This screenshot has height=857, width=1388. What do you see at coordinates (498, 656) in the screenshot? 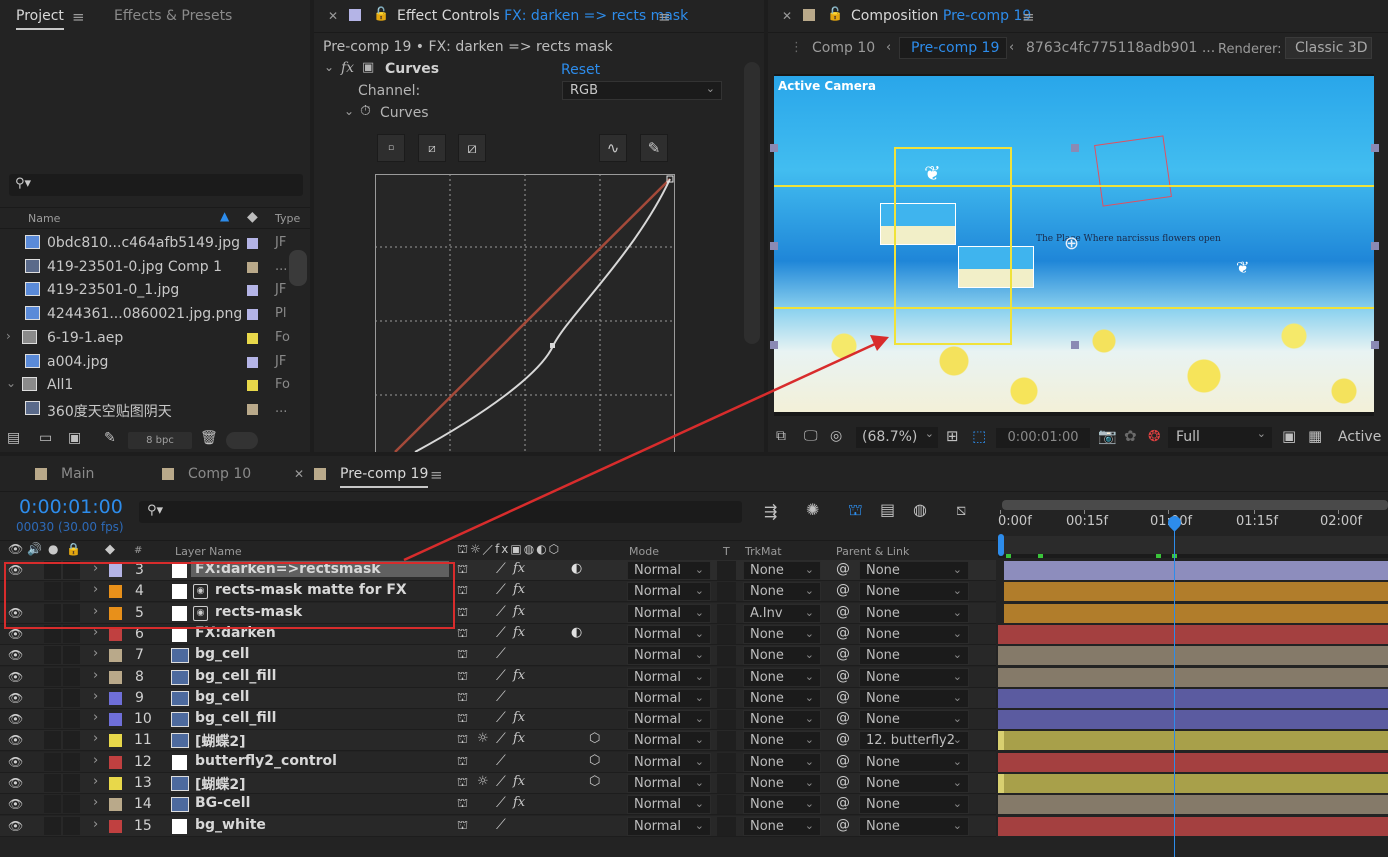
I see `layer-row: 👁 › 7 bg_cell ⛫ ⟋ Normal ⌄ None ⌄ @ None ⌄` at bounding box center [498, 656].